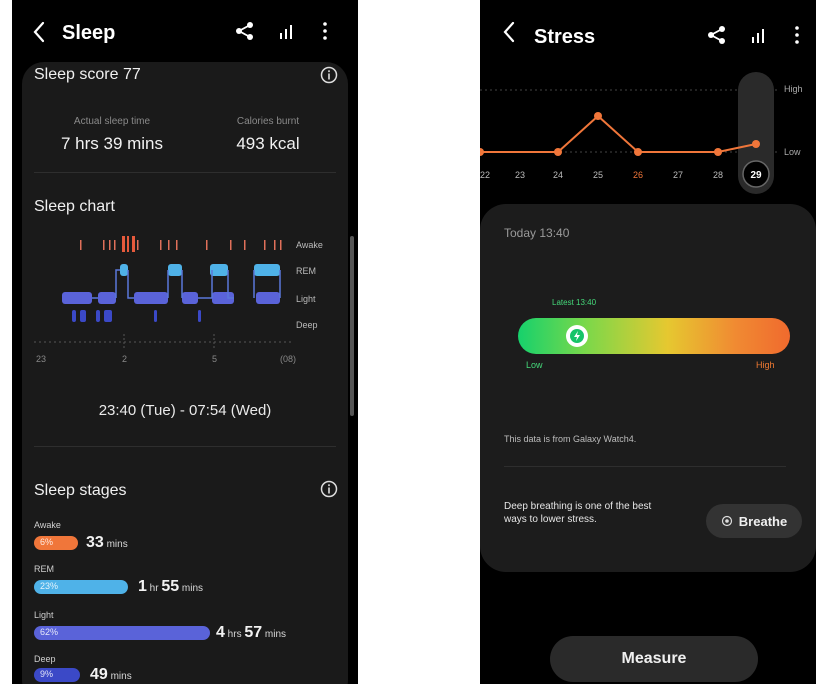  I want to click on day-26: 26, so click(638, 175).